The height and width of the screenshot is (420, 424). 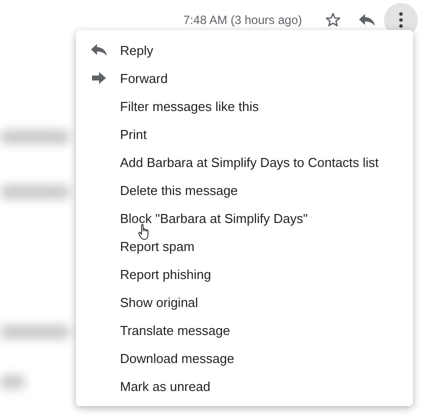 What do you see at coordinates (244, 106) in the screenshot?
I see `menu-item: Filter messages like this` at bounding box center [244, 106].